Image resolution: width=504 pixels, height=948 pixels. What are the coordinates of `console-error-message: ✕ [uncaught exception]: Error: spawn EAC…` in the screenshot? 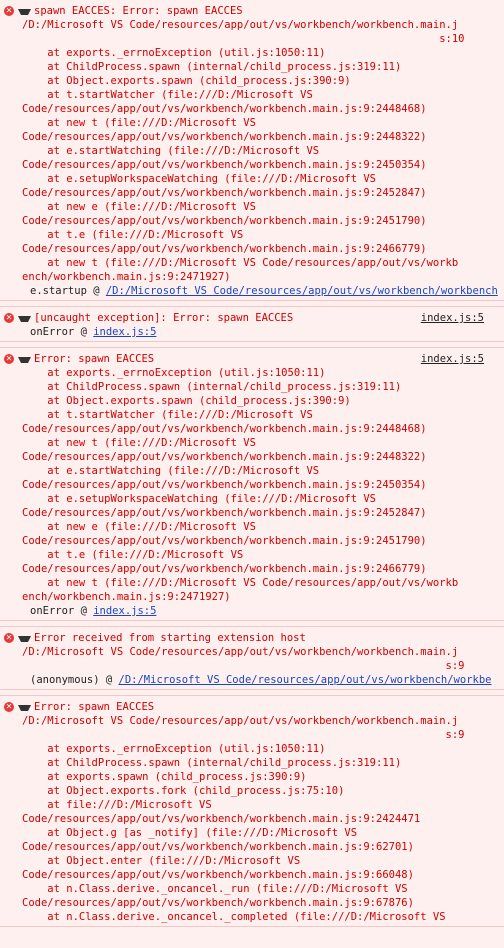 It's located at (252, 324).